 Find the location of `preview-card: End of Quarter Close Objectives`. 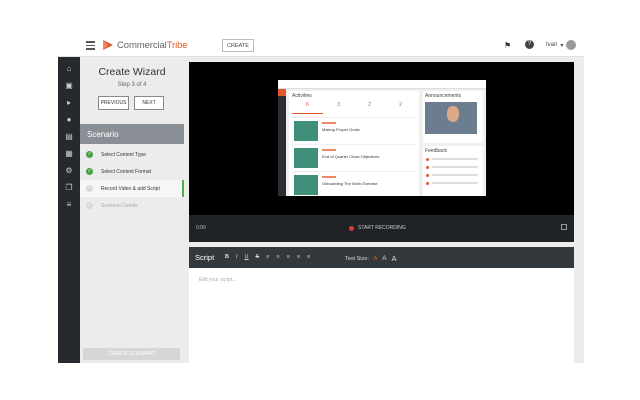

preview-card: End of Quarter Close Objectives is located at coordinates (354, 157).